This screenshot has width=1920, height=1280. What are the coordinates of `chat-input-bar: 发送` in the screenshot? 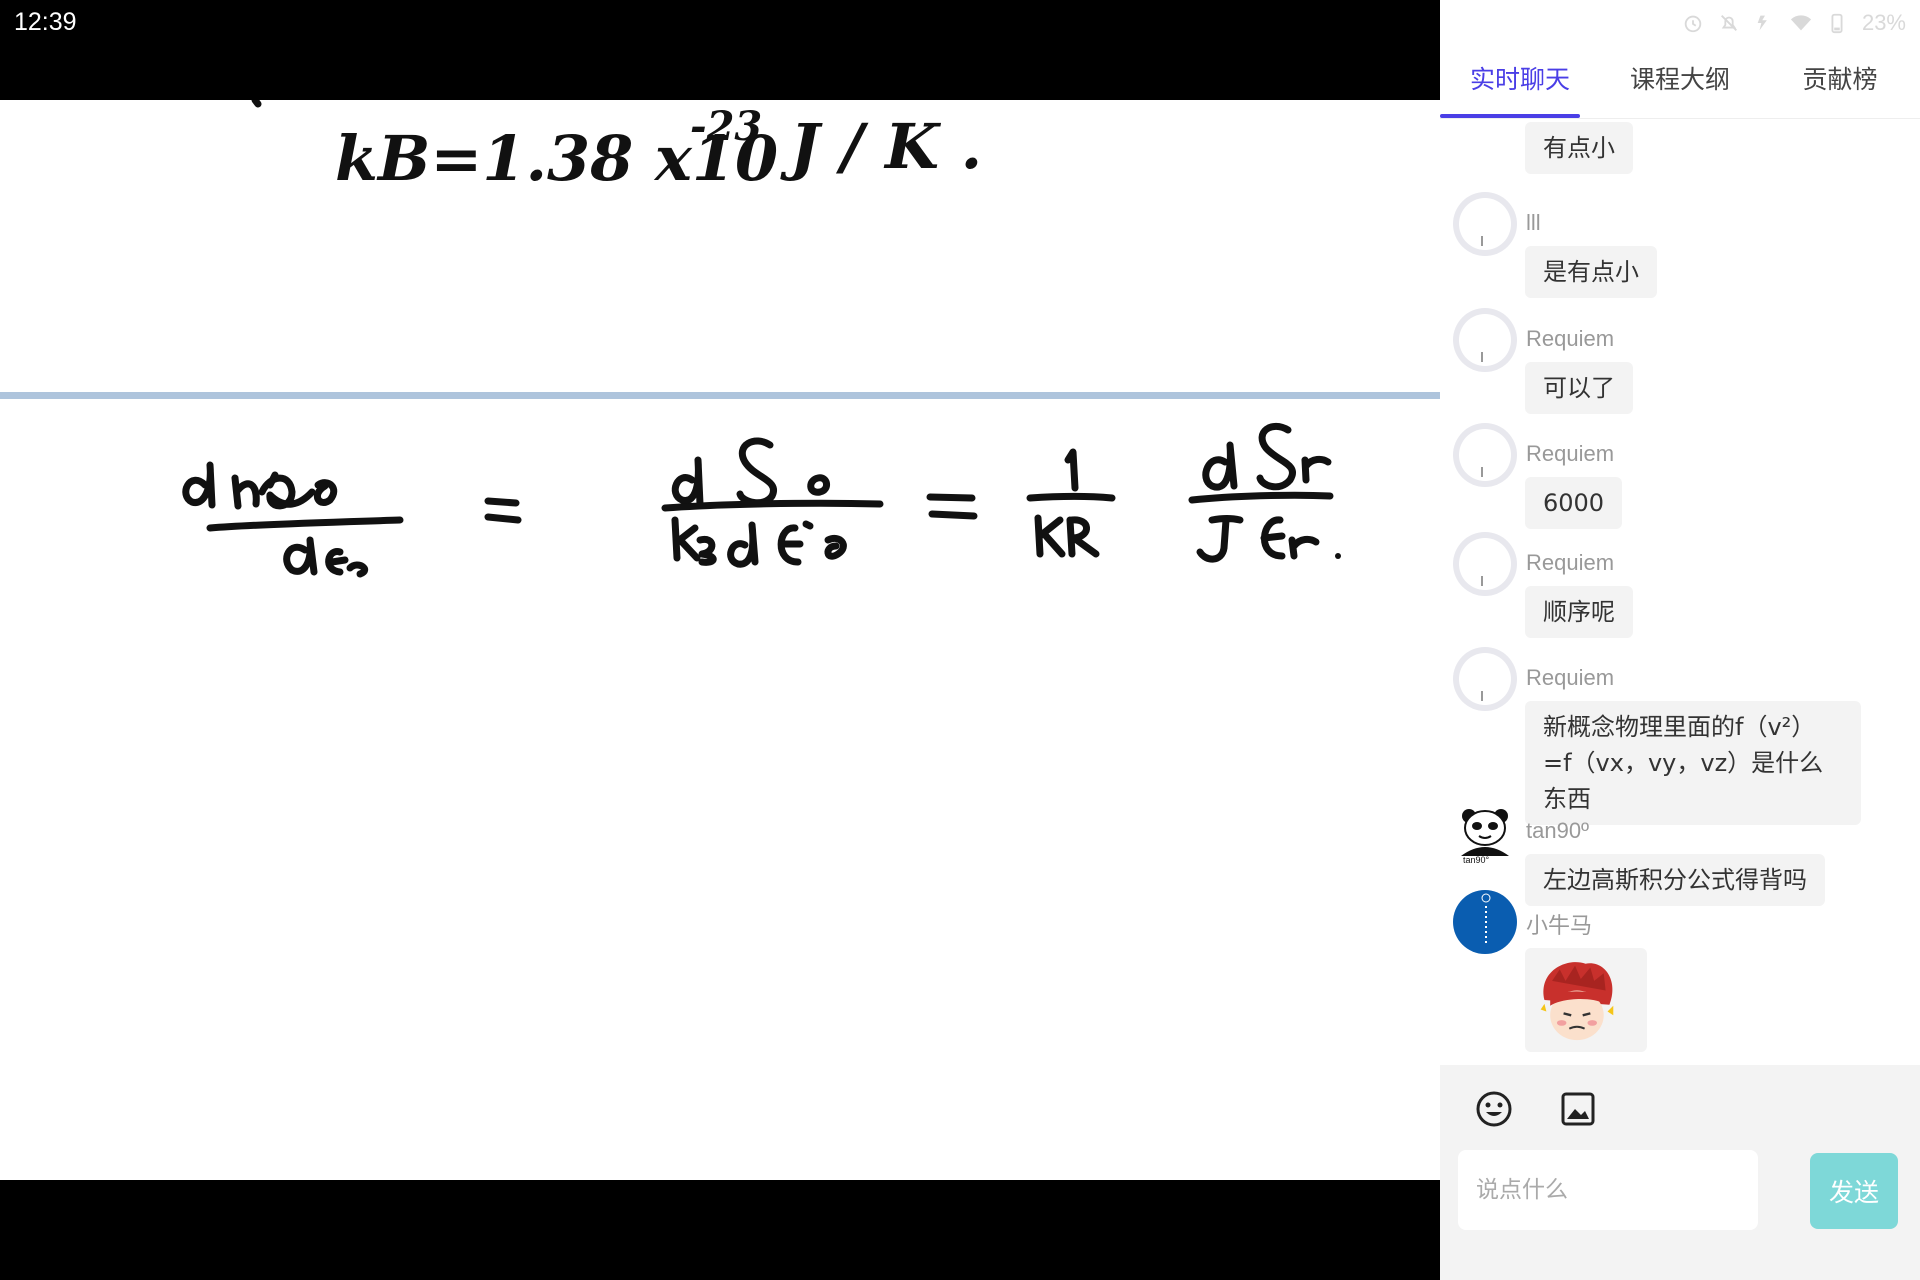 It's located at (1680, 1172).